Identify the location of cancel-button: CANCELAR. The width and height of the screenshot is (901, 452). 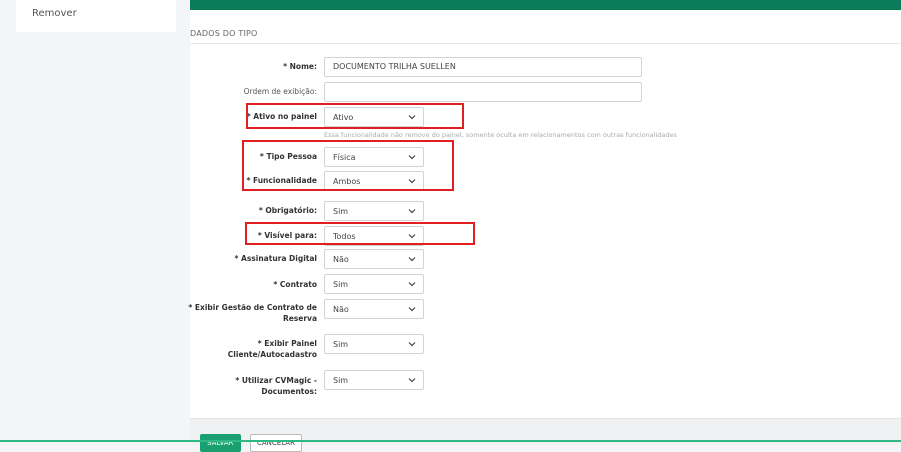
(276, 443).